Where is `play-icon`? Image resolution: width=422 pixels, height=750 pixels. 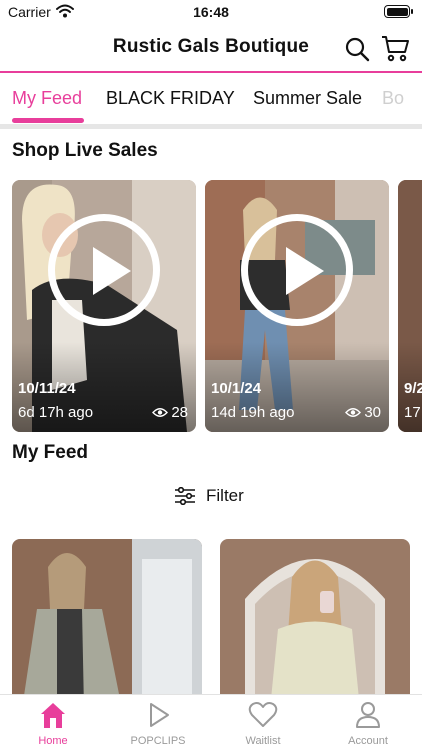 play-icon is located at coordinates (159, 715).